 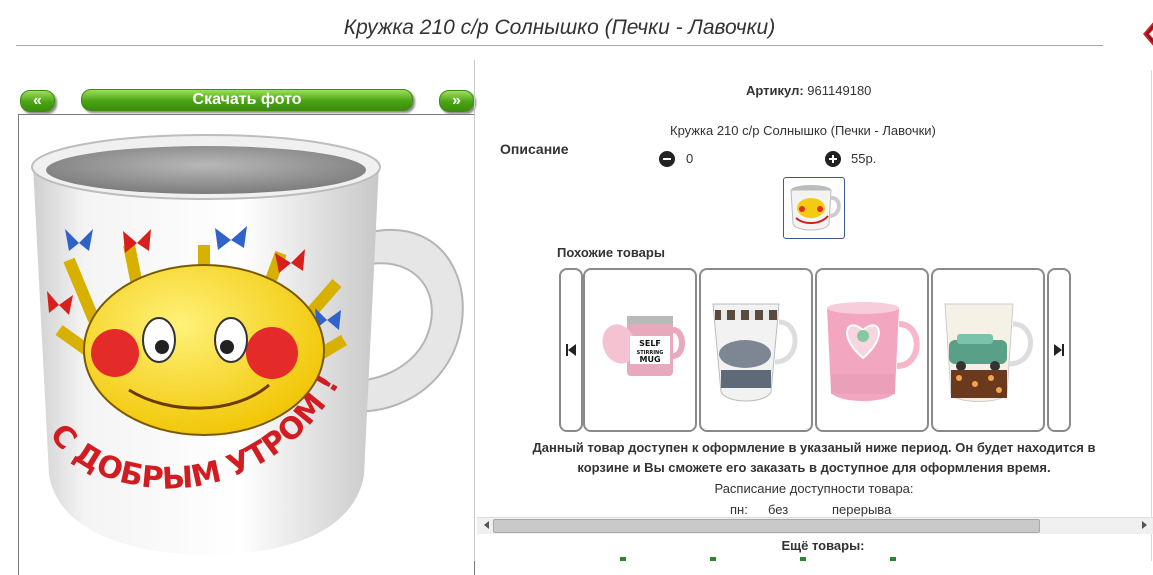 What do you see at coordinates (559, 45) in the screenshot?
I see `title-divider` at bounding box center [559, 45].